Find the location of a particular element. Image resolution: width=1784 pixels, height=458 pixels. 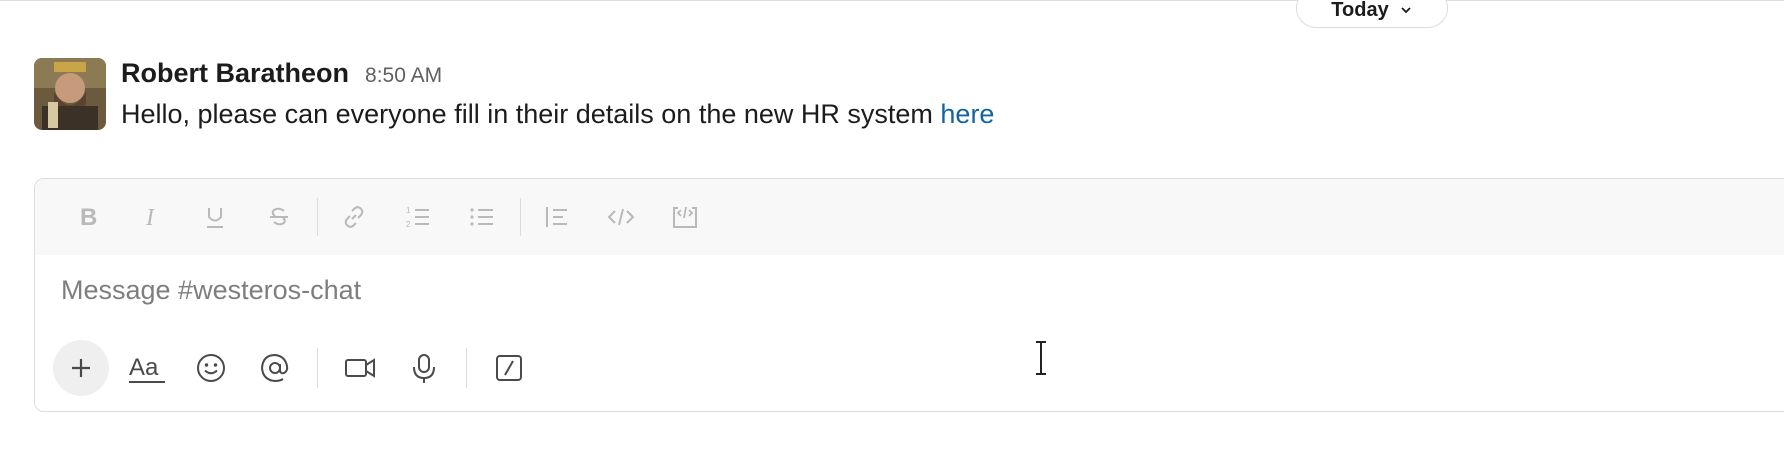

code-block-icon is located at coordinates (685, 217).